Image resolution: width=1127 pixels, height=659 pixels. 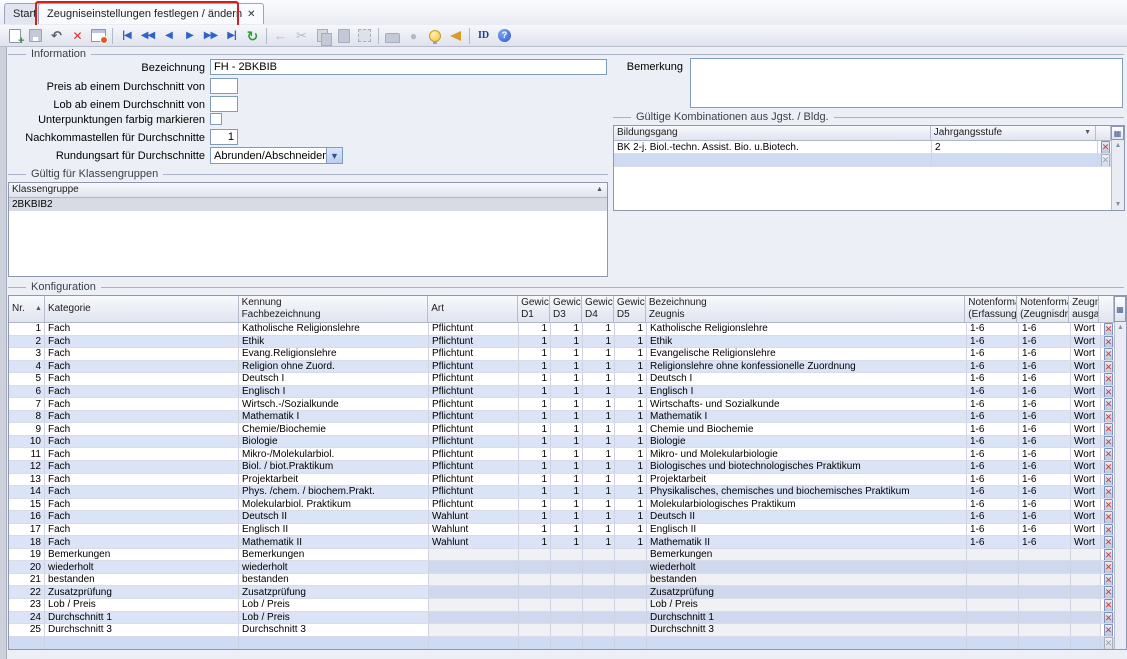 What do you see at coordinates (413, 35) in the screenshot?
I see `stamp-button` at bounding box center [413, 35].